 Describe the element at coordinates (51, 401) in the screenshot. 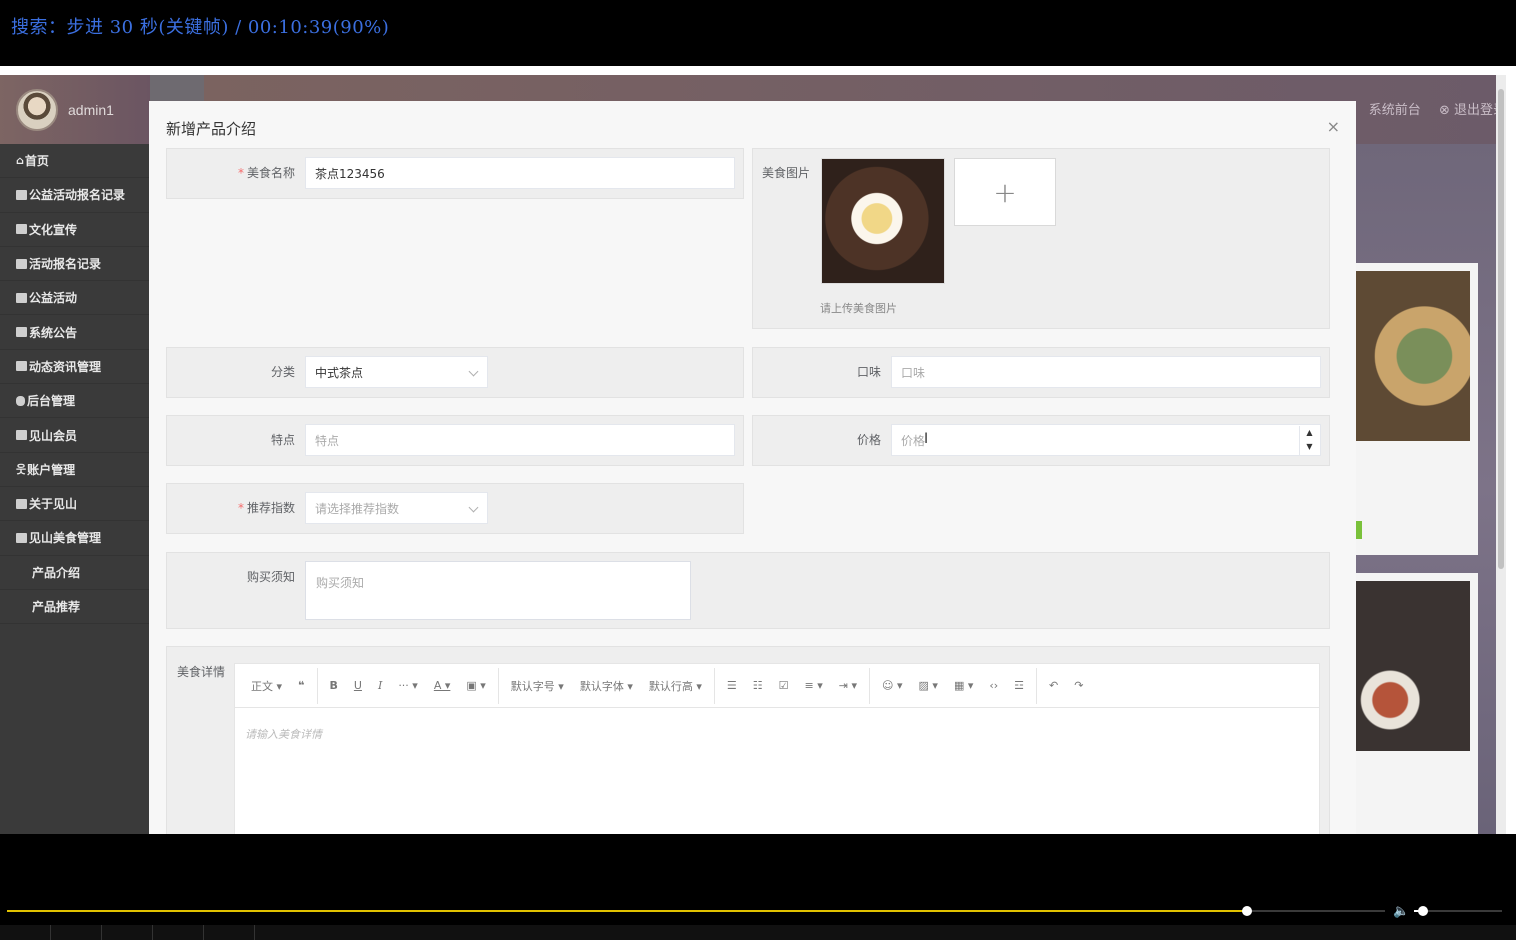

I see `sidebar-item-label: 后台管理` at that location.